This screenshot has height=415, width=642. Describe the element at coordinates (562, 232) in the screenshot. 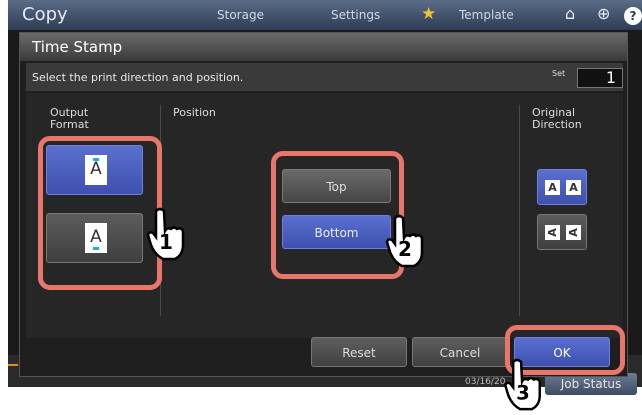

I see `direction-landscape-button: A A` at that location.